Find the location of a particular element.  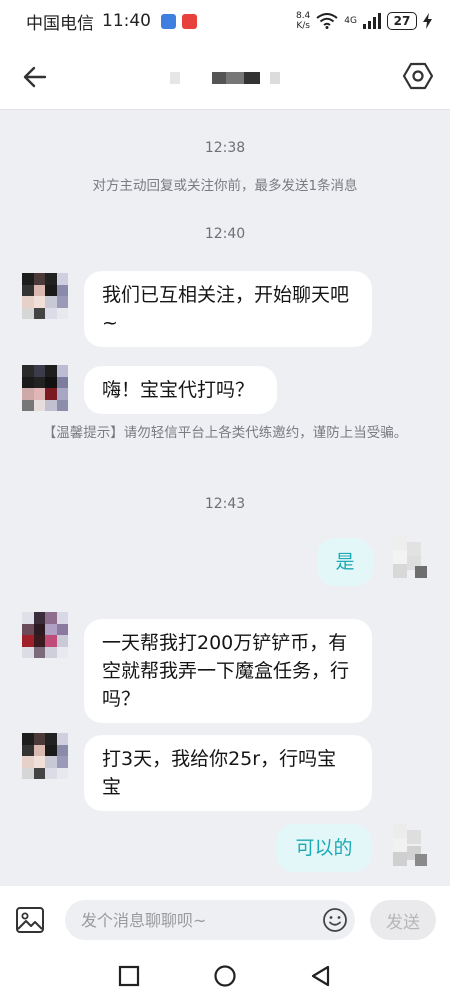

send-button: 发送 is located at coordinates (403, 920).